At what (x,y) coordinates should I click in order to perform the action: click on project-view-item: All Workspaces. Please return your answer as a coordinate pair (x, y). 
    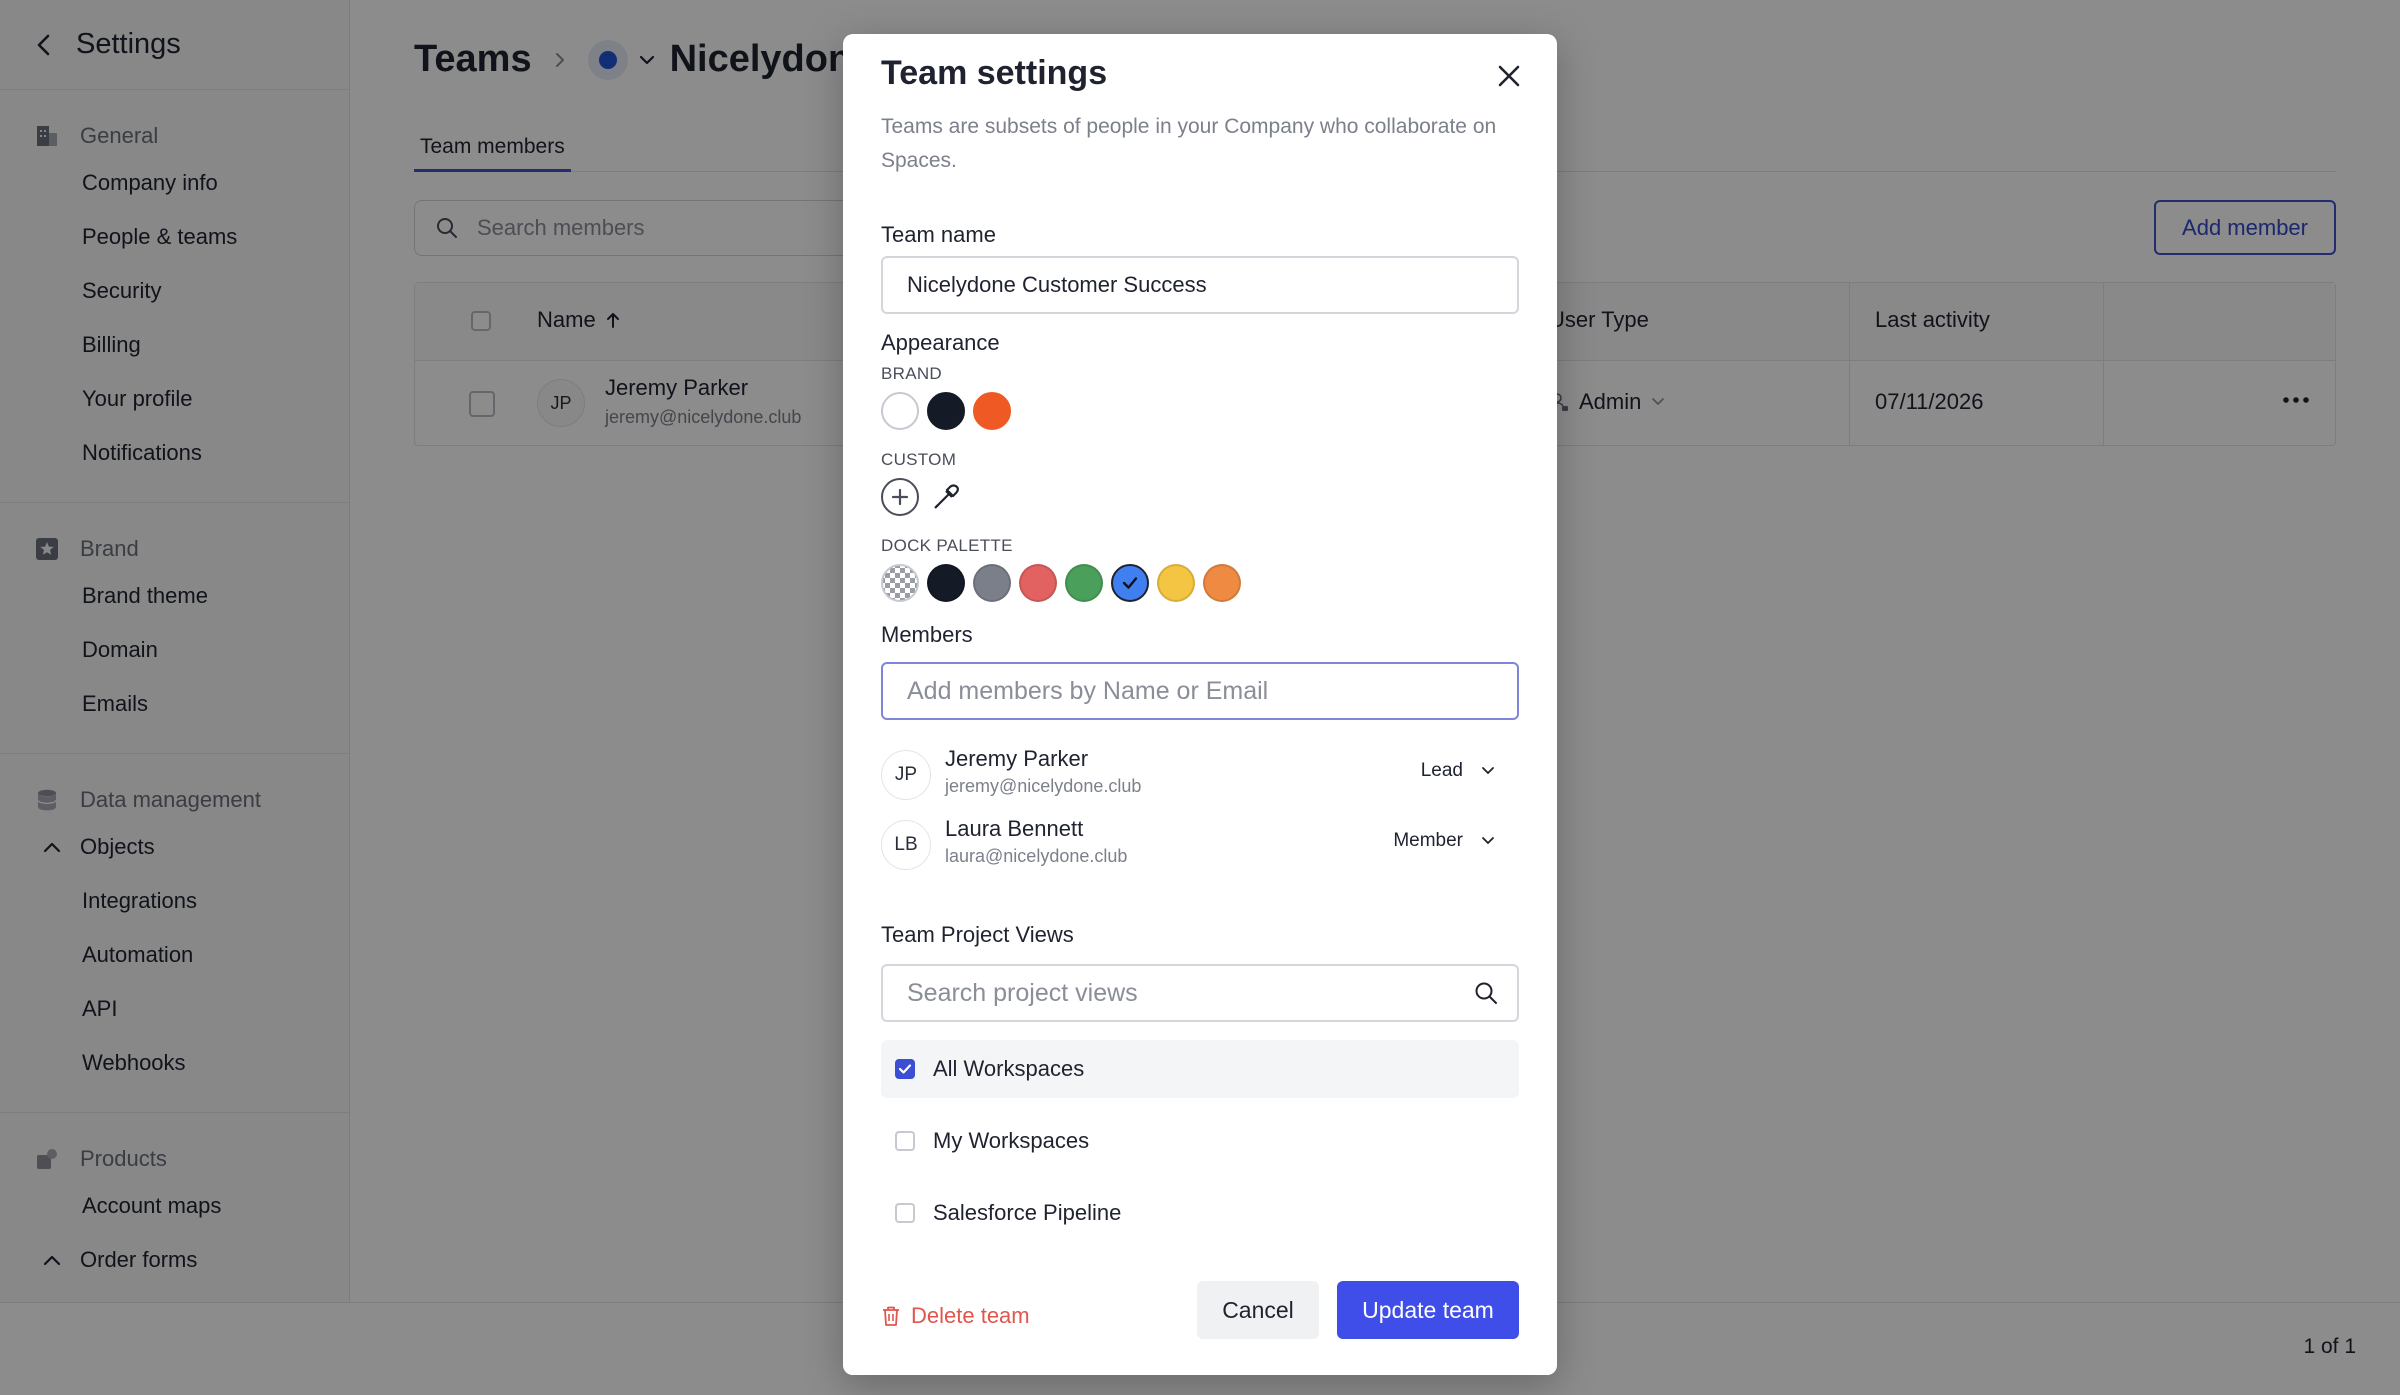
    Looking at the image, I should click on (1200, 1069).